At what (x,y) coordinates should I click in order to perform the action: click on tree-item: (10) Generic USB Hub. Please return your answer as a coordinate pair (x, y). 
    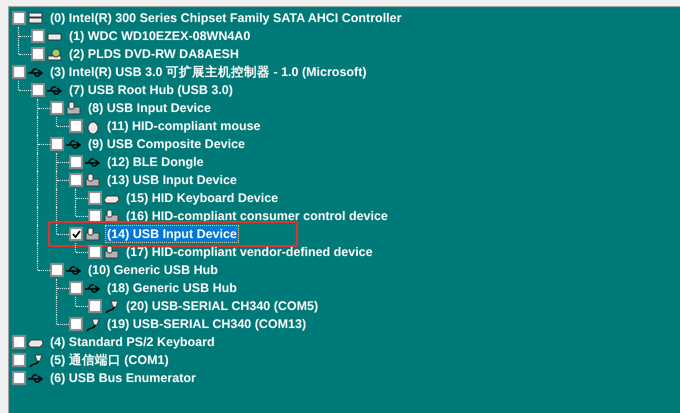
    Looking at the image, I should click on (153, 270).